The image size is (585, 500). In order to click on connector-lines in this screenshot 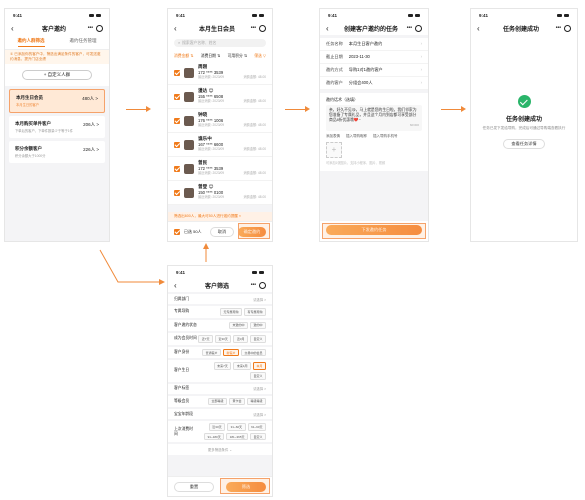, I will do `click(154, 264)`.